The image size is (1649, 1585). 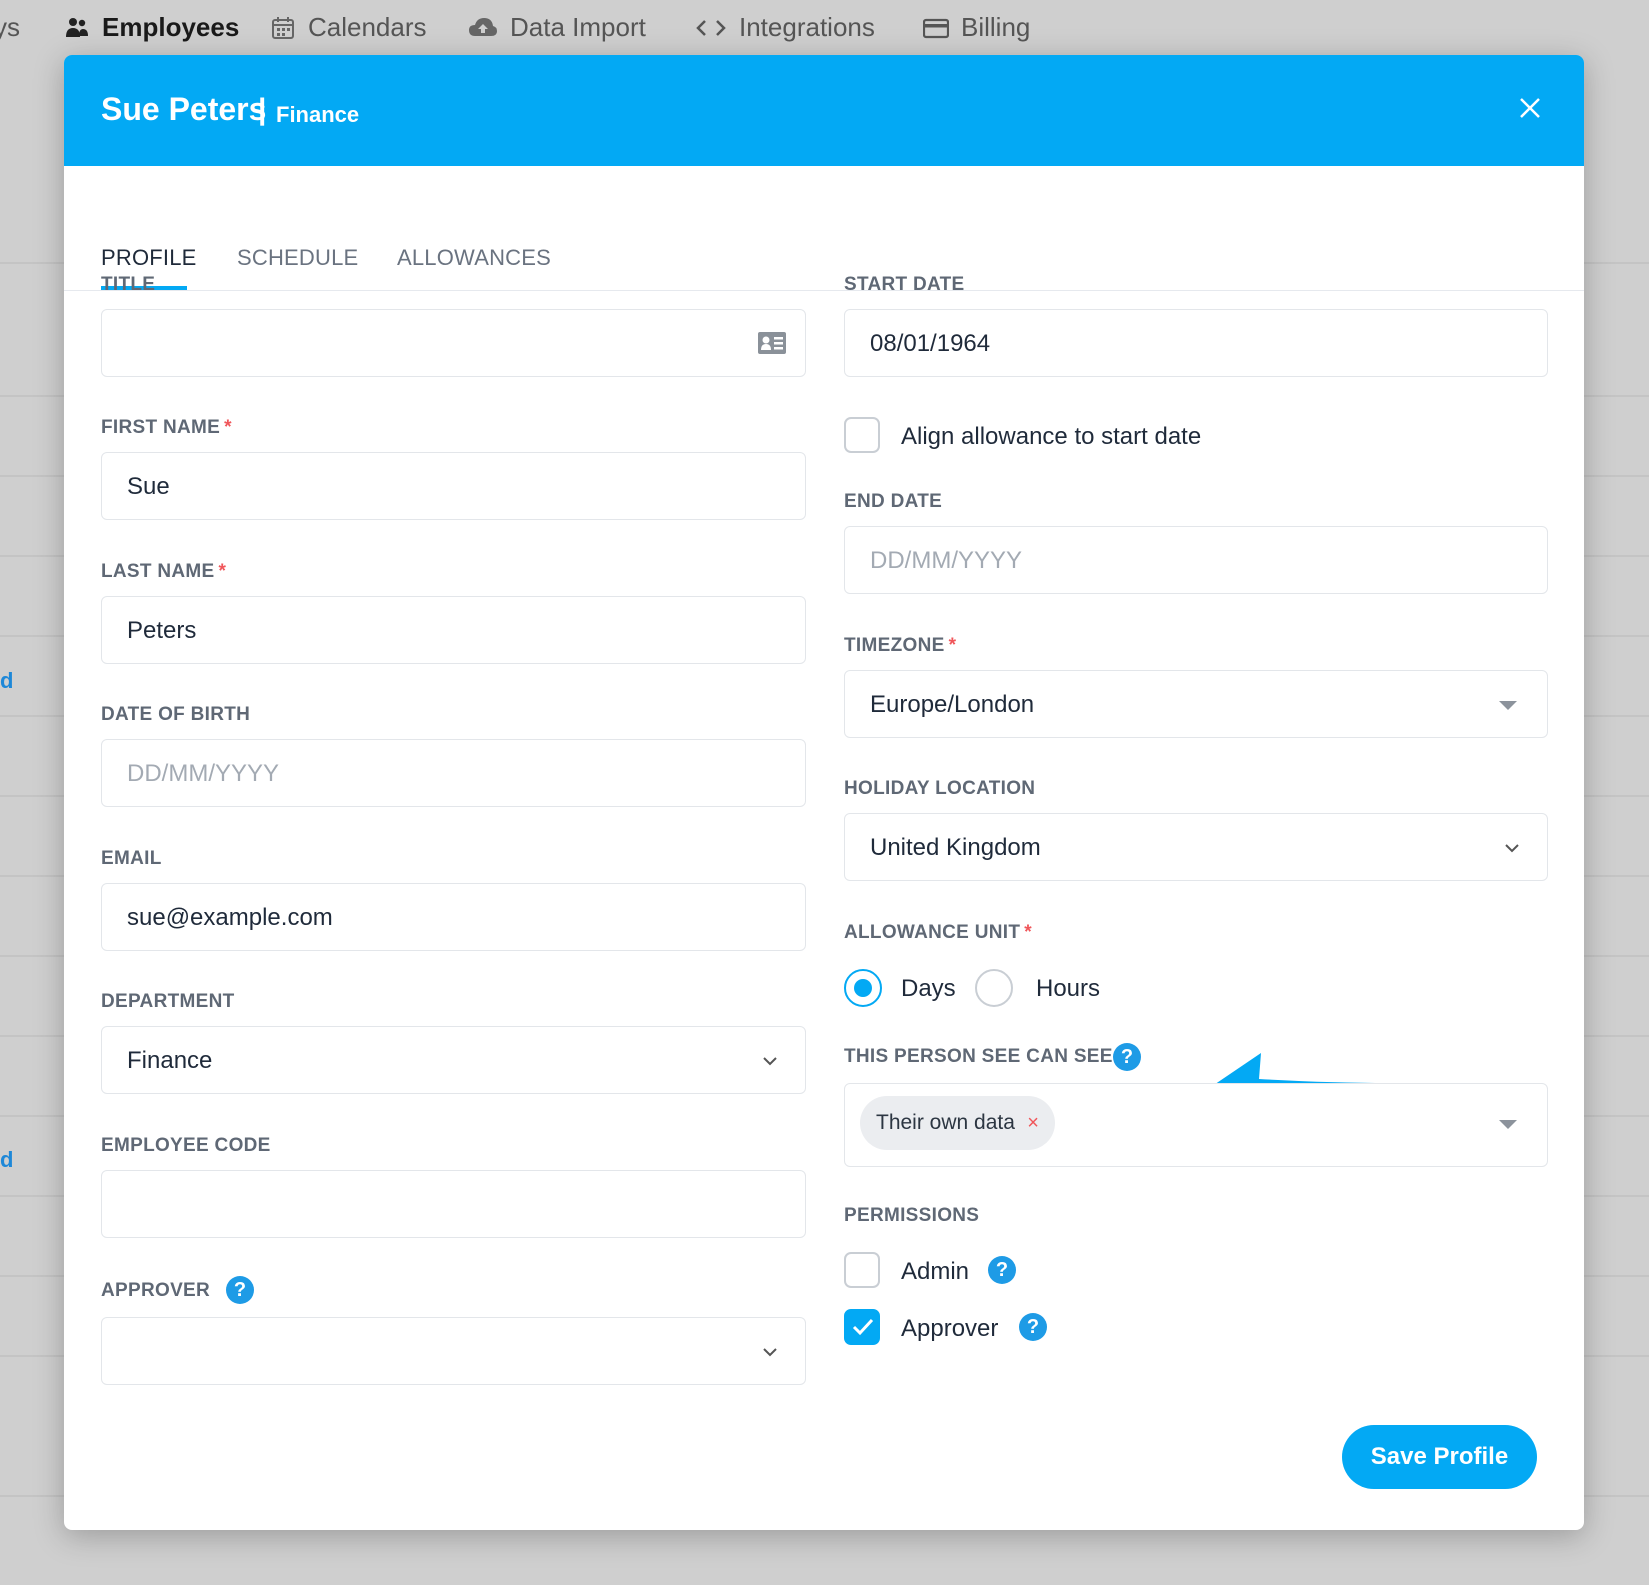 I want to click on first-name-field: Sue, so click(x=453, y=486).